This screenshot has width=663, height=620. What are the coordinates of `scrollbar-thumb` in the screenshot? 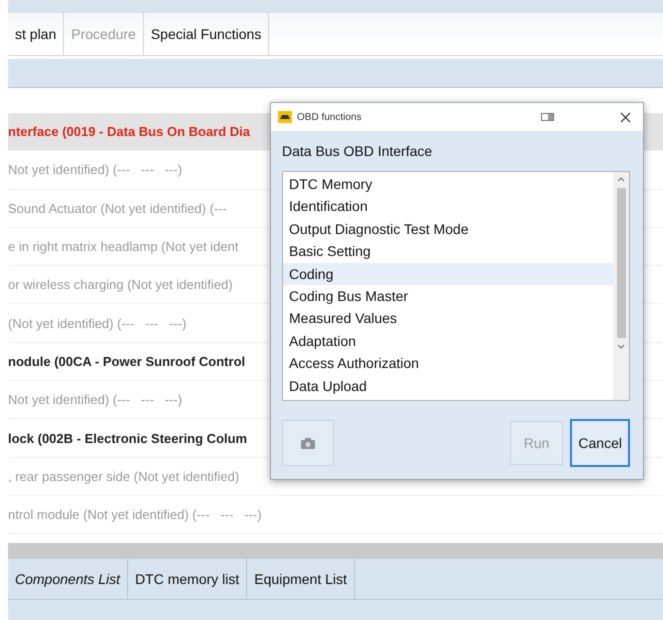 It's located at (621, 263).